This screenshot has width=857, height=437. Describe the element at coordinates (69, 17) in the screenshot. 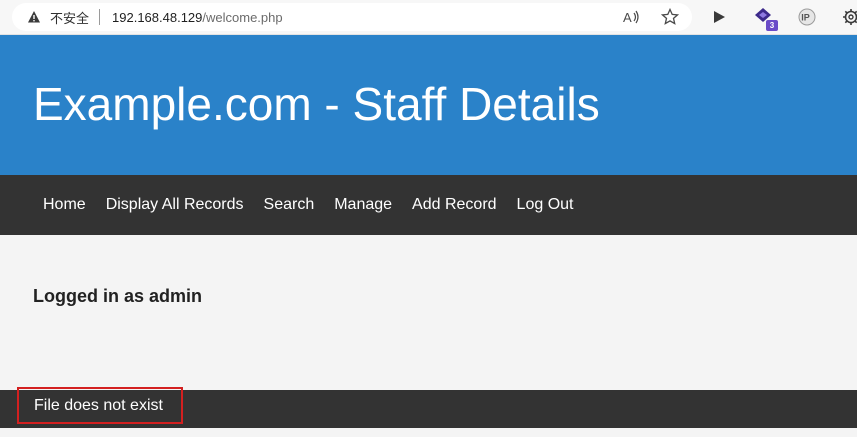

I see `security-label: 不安全` at that location.